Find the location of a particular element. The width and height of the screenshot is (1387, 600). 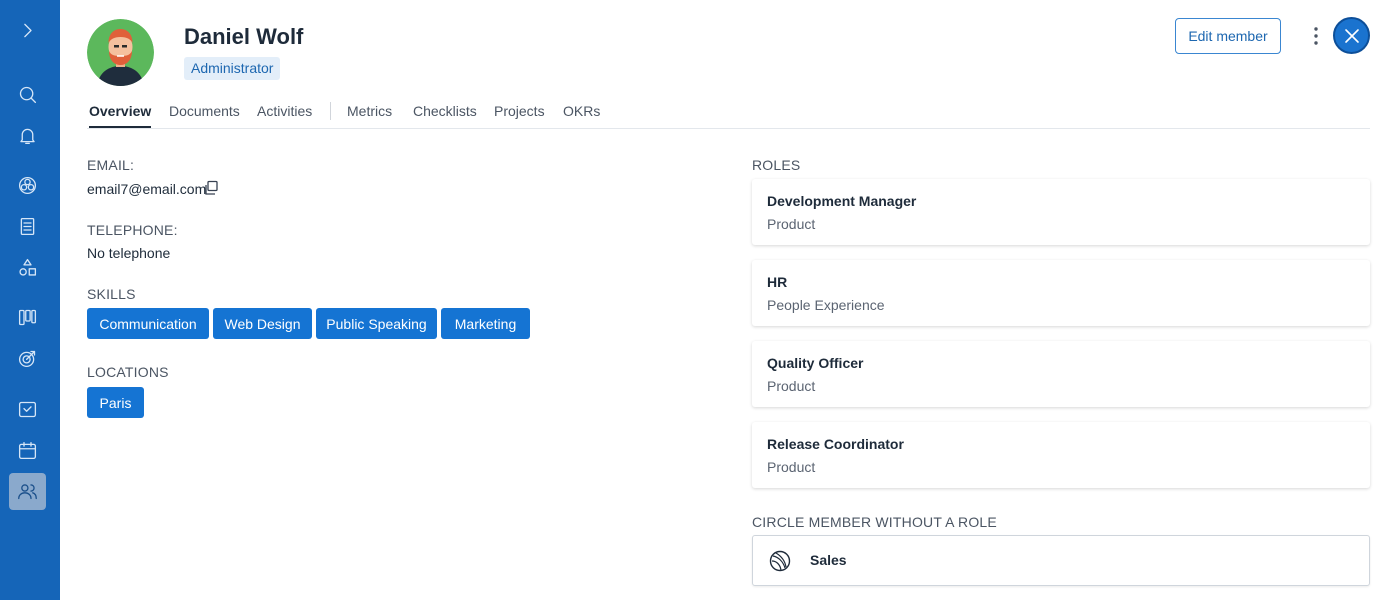

role-title: Development Manager is located at coordinates (842, 201).